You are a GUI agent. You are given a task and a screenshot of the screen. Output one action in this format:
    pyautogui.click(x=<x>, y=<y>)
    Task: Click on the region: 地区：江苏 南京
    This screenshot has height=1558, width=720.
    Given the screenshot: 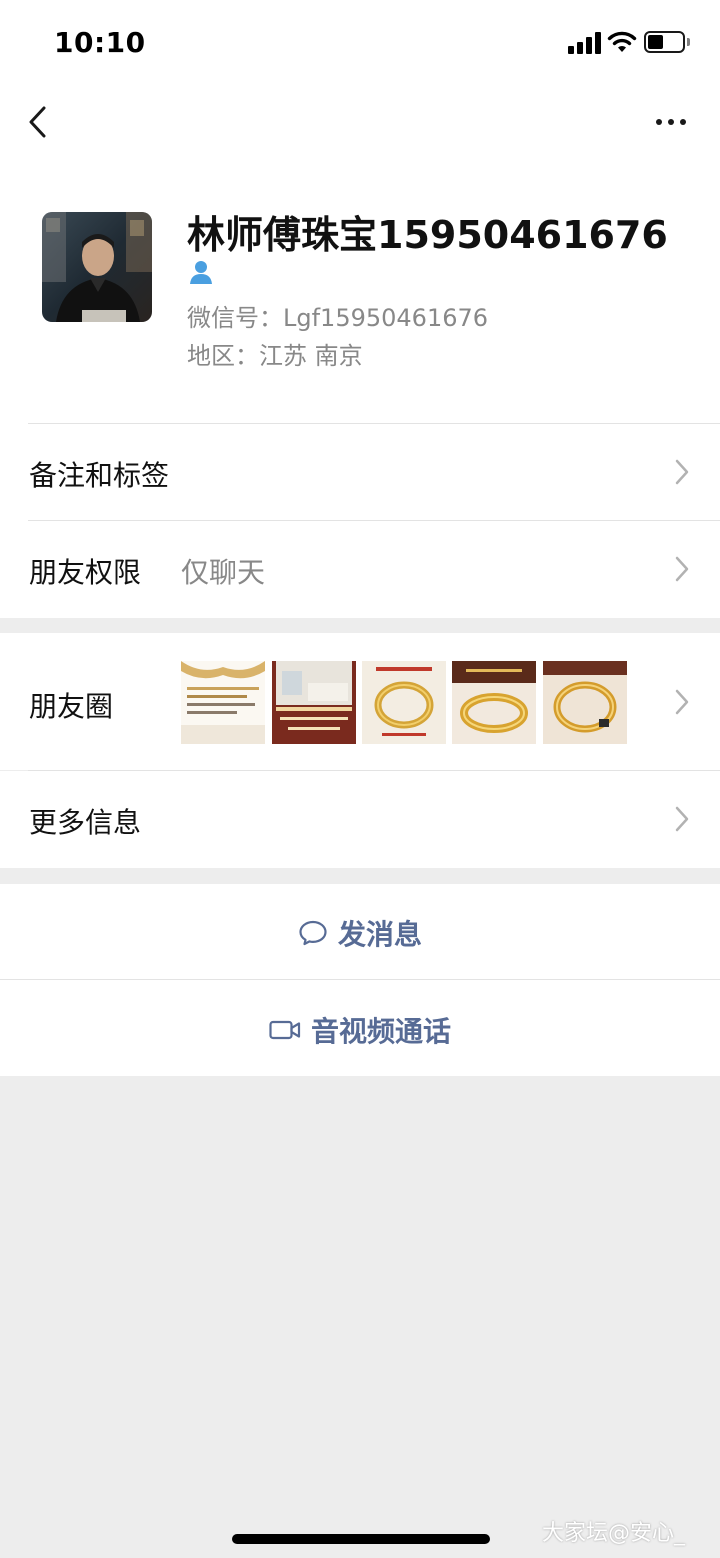 What is the action you would take?
    pyautogui.click(x=275, y=356)
    